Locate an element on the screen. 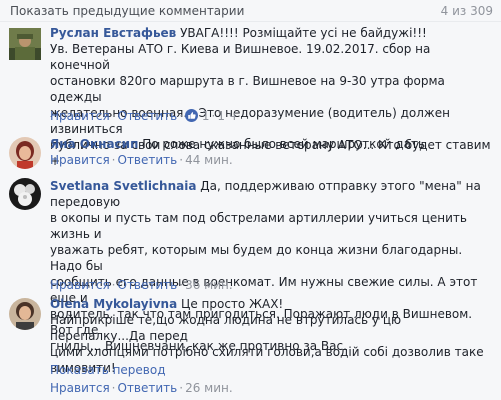 The width and height of the screenshot is (501, 400). comment-time: 26 мин. is located at coordinates (209, 388).